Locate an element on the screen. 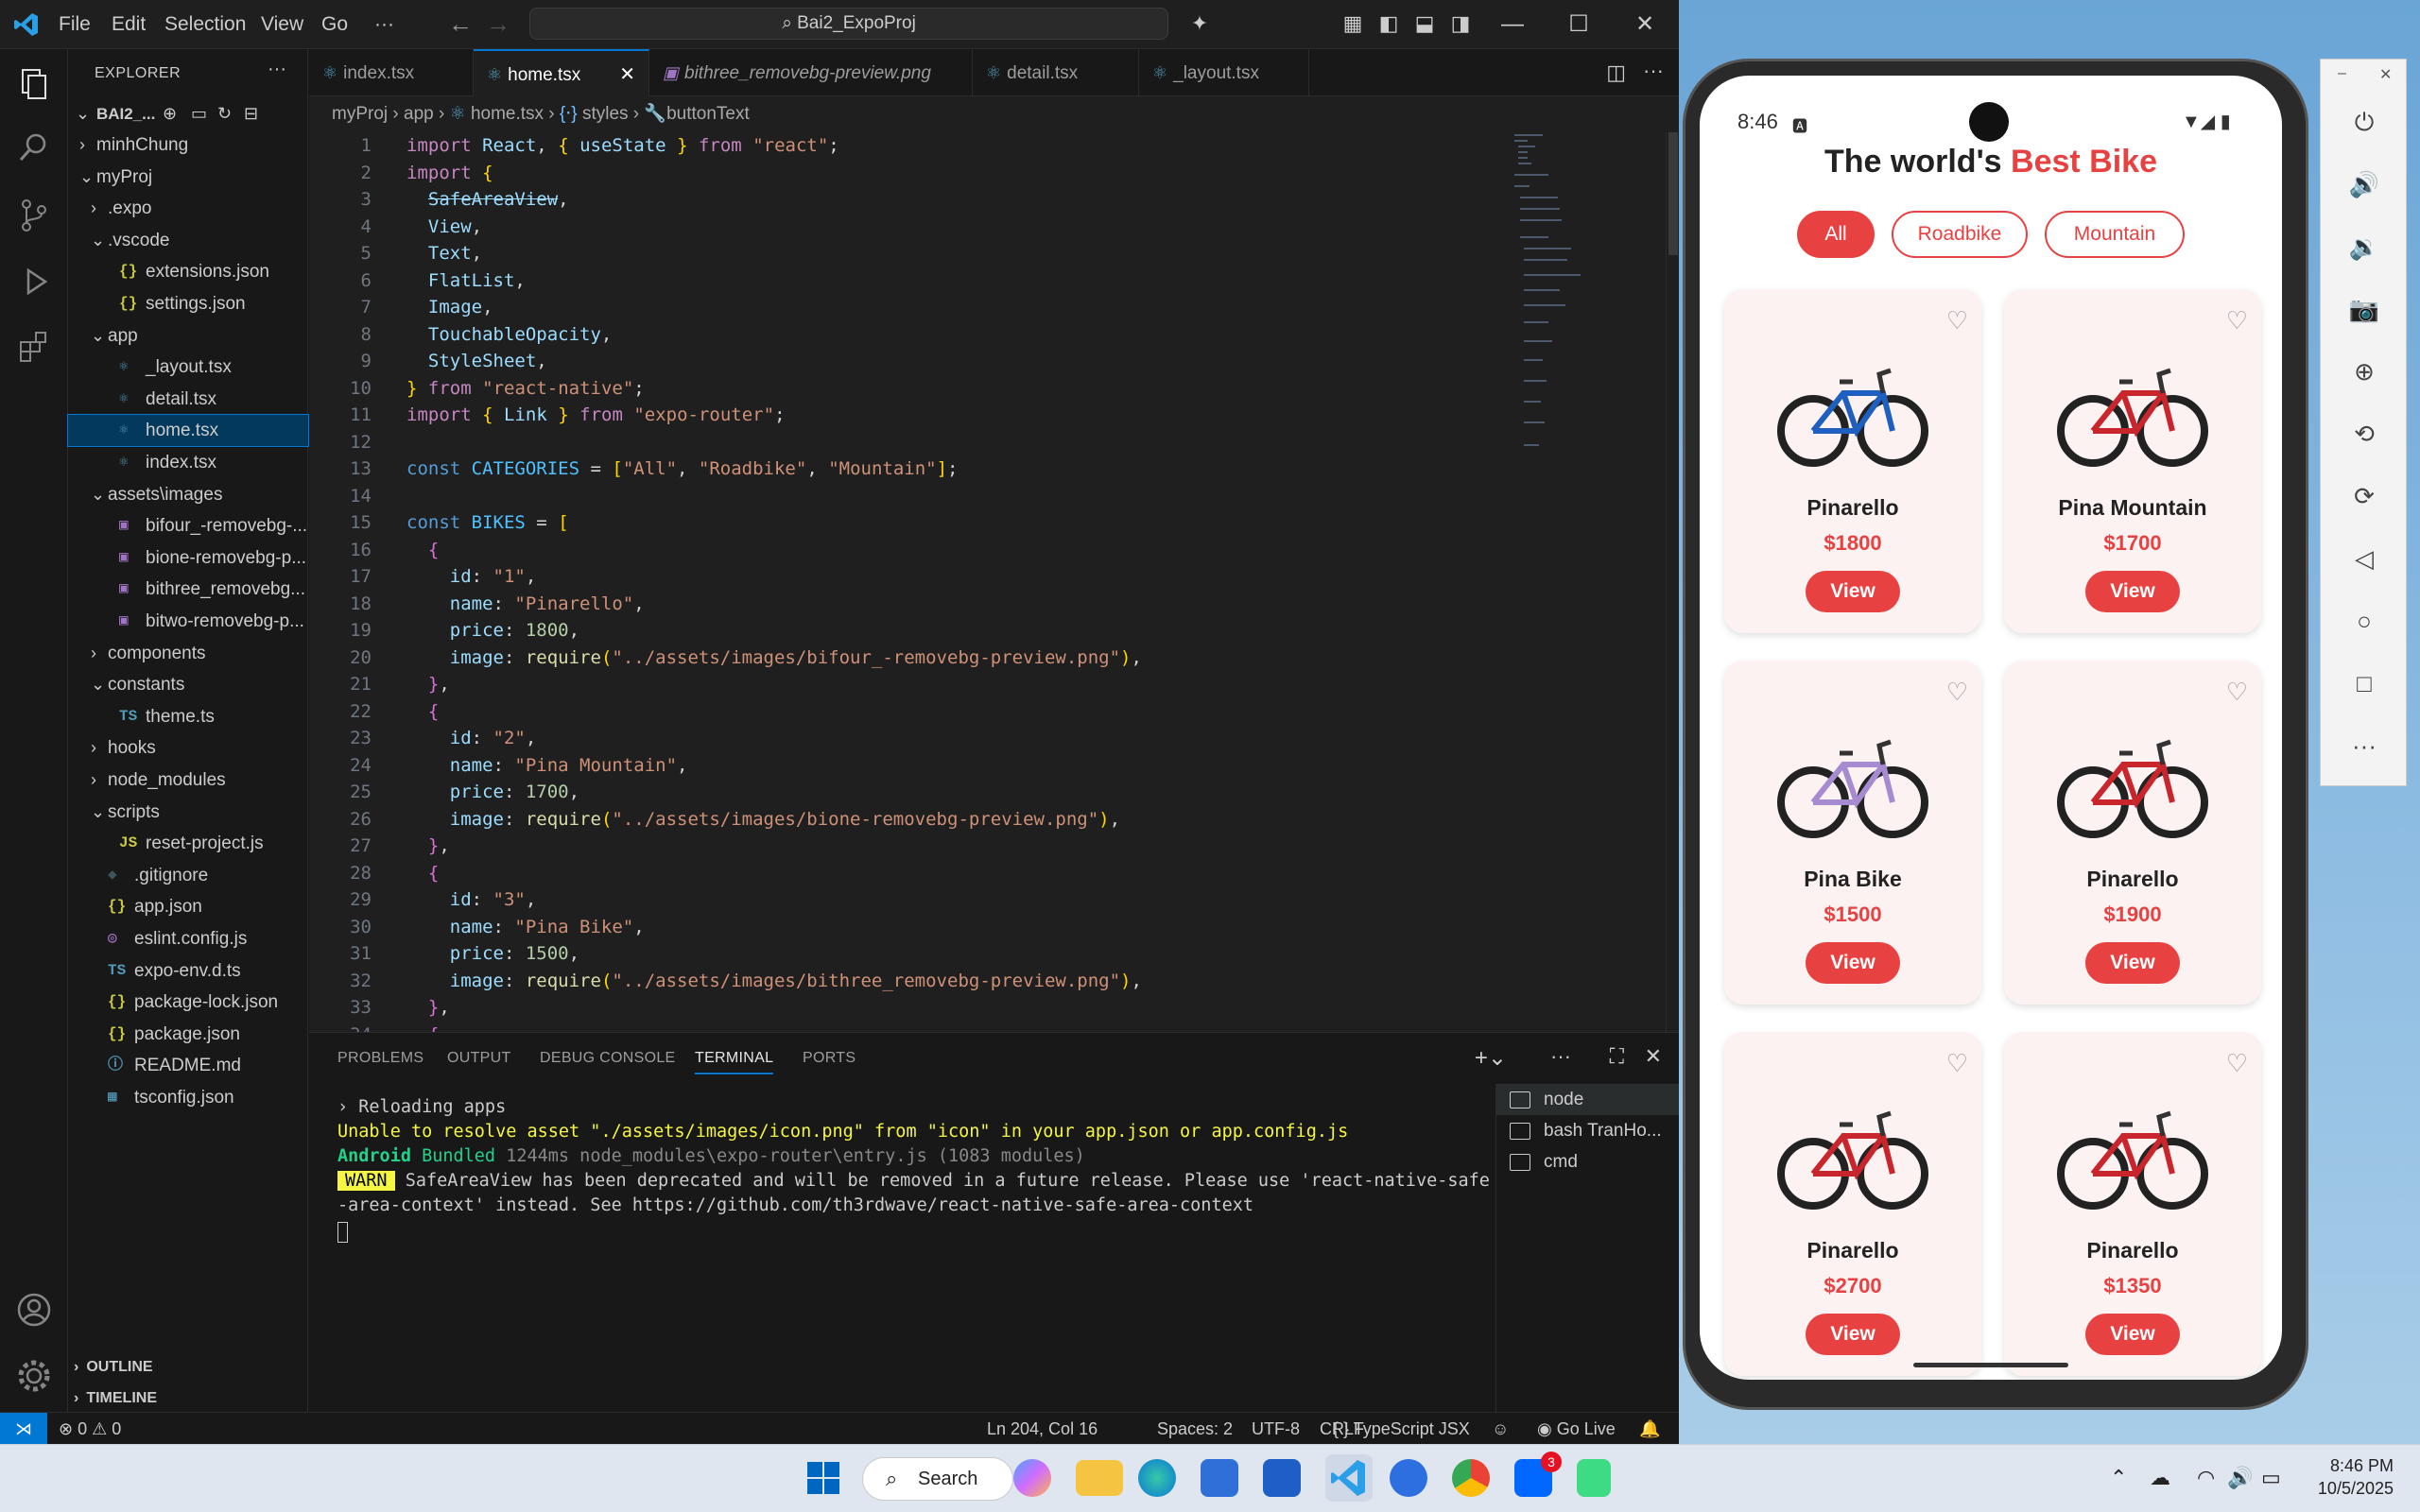 The height and width of the screenshot is (1512, 2420). bike-card: ♡ Pinarello $2700 View is located at coordinates (1852, 1204).